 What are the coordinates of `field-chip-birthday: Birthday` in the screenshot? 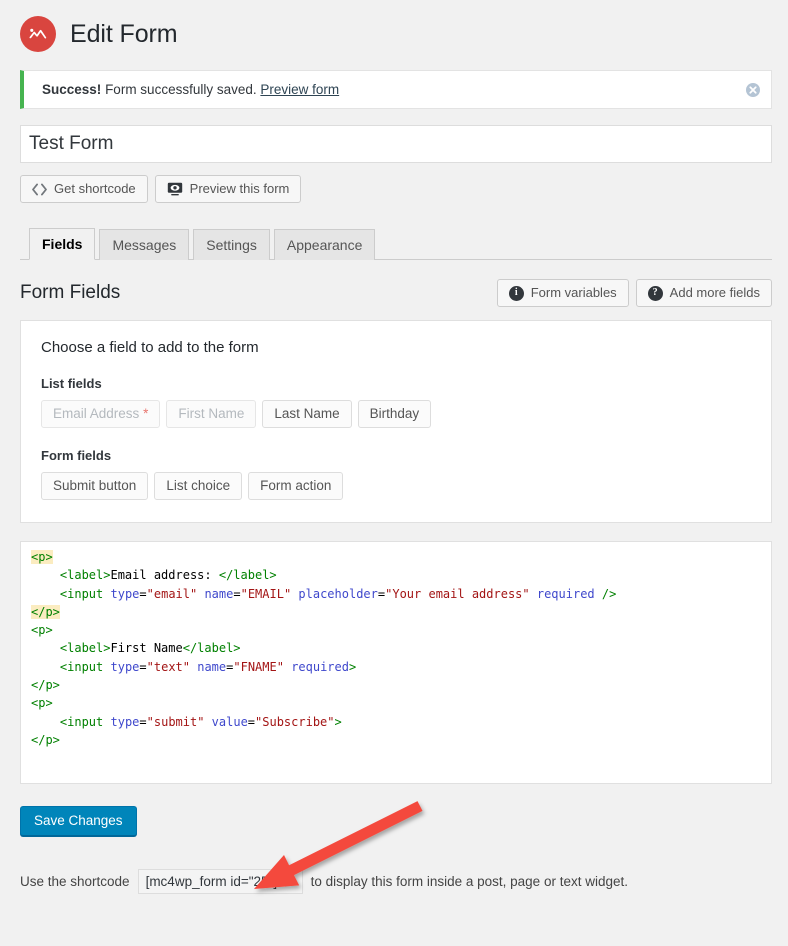 It's located at (394, 414).